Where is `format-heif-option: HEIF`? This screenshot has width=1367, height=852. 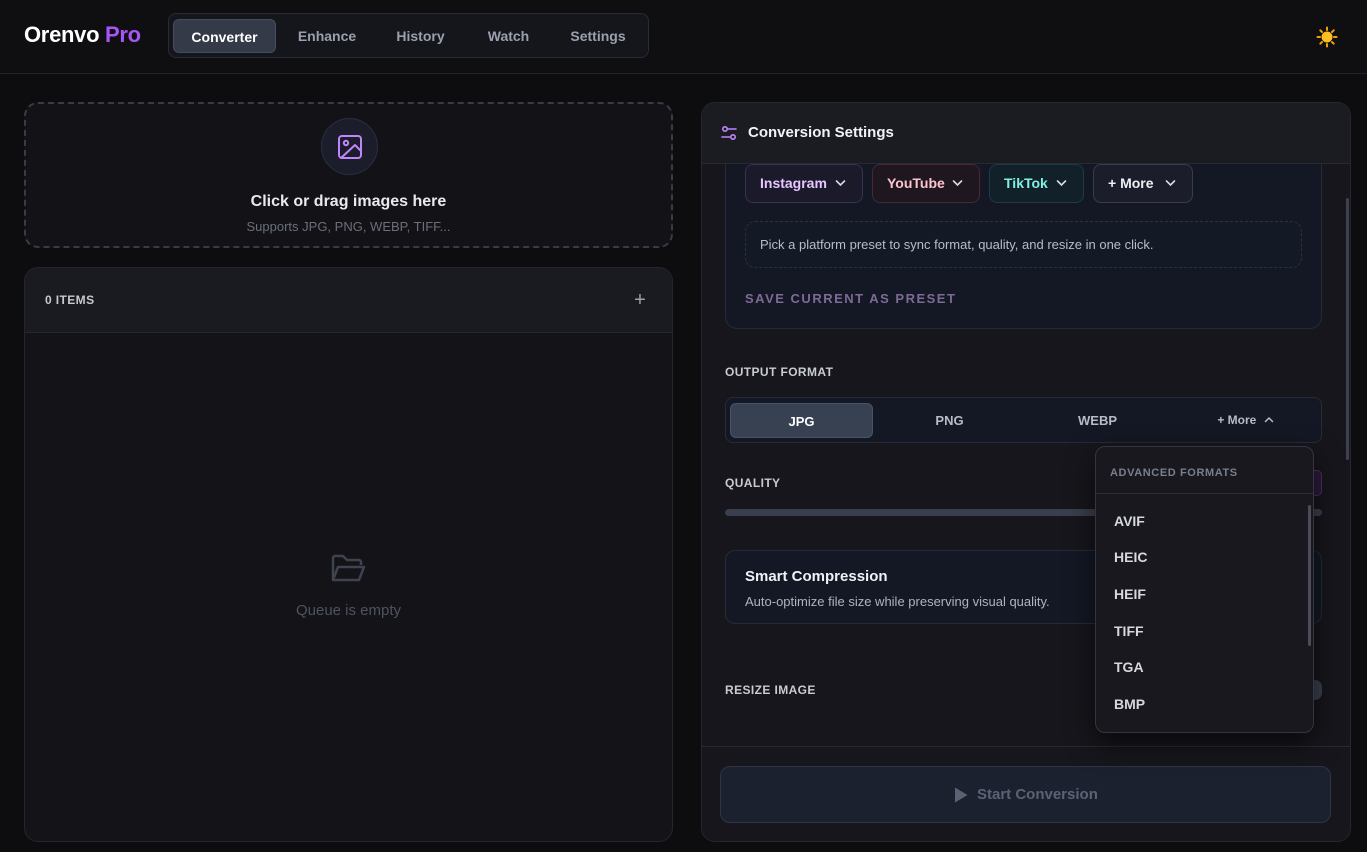
format-heif-option: HEIF is located at coordinates (1130, 594).